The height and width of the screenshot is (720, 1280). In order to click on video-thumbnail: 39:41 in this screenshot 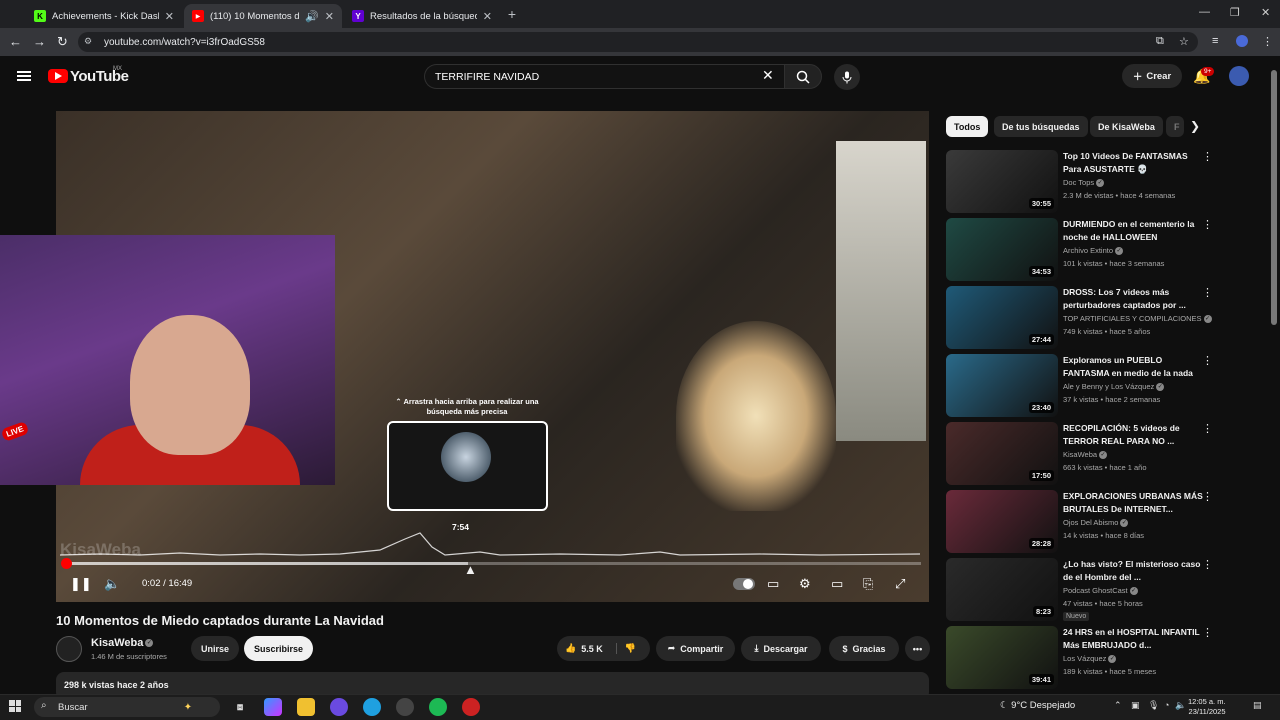, I will do `click(1002, 657)`.